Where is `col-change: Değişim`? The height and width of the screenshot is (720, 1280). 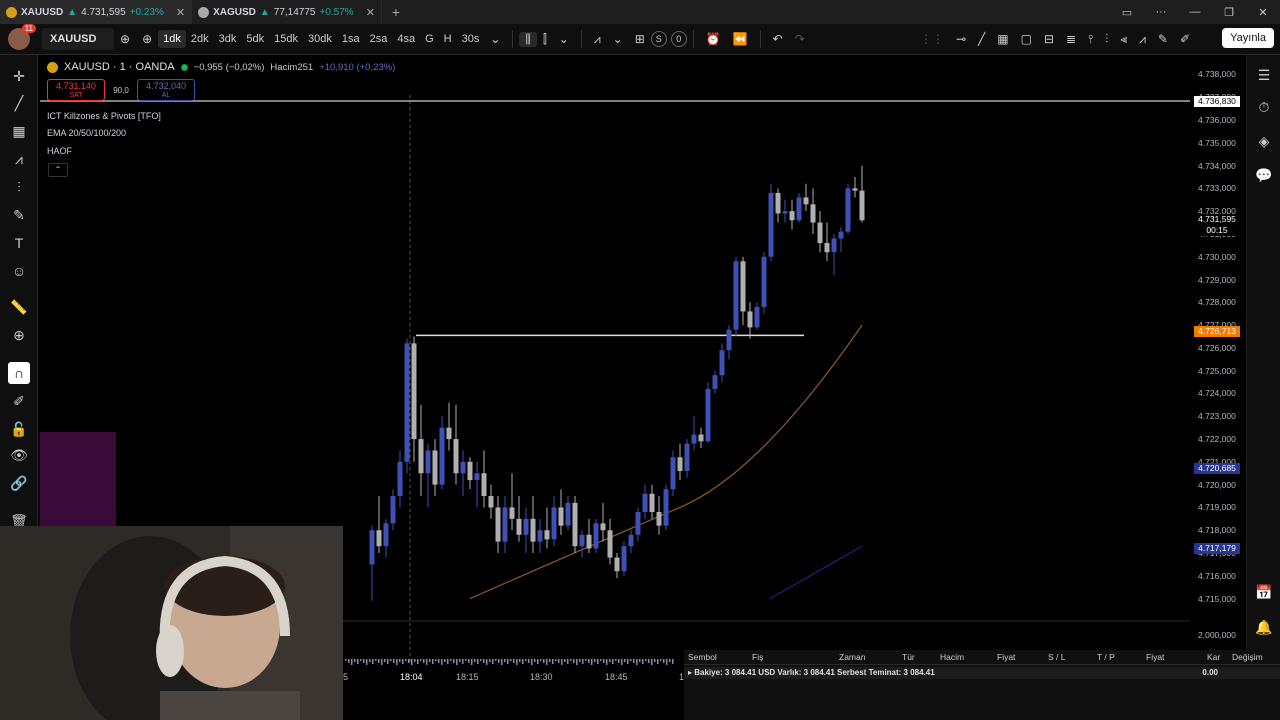
col-change: Değişim is located at coordinates (1247, 657).